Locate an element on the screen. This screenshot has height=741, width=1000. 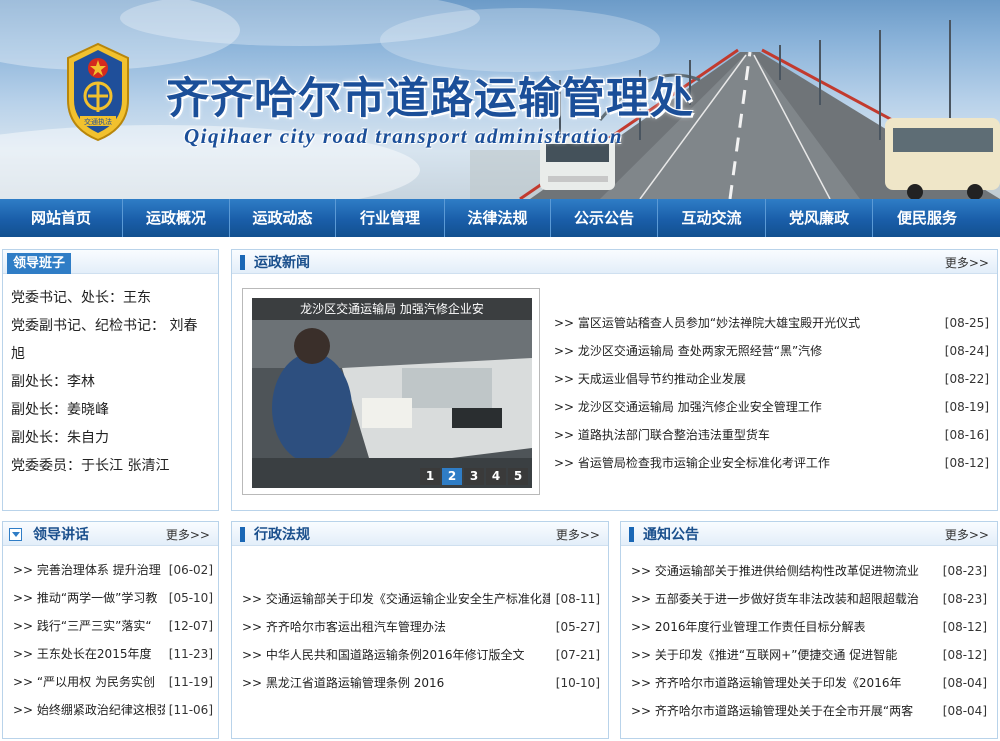
list-item: >> 完善治理体系 提升治理 [06-02] is located at coordinates (113, 570).